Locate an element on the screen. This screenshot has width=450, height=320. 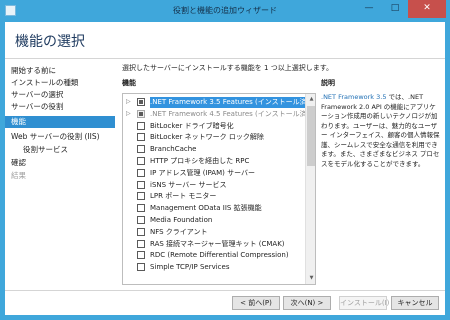
feature-row: RDC (Remote Differential Compression) is located at coordinates (214, 255).